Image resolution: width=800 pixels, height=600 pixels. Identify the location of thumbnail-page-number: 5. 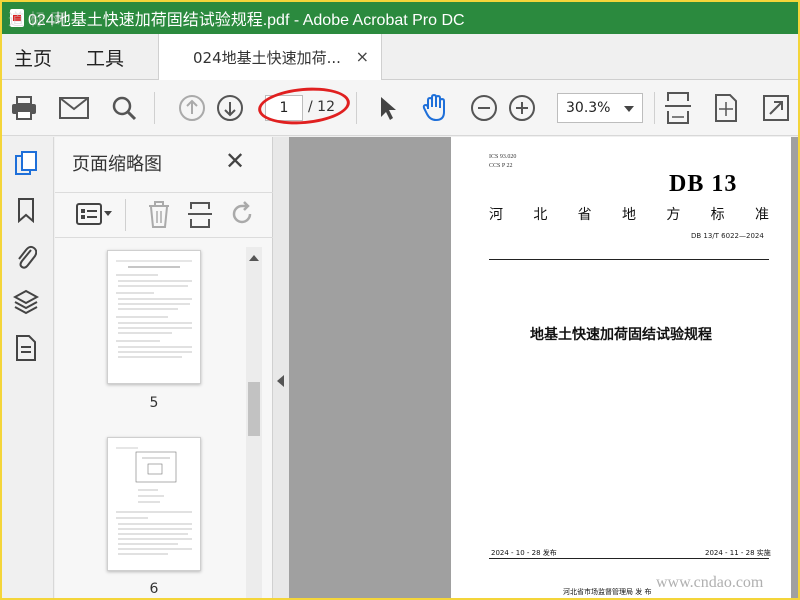
(154, 403).